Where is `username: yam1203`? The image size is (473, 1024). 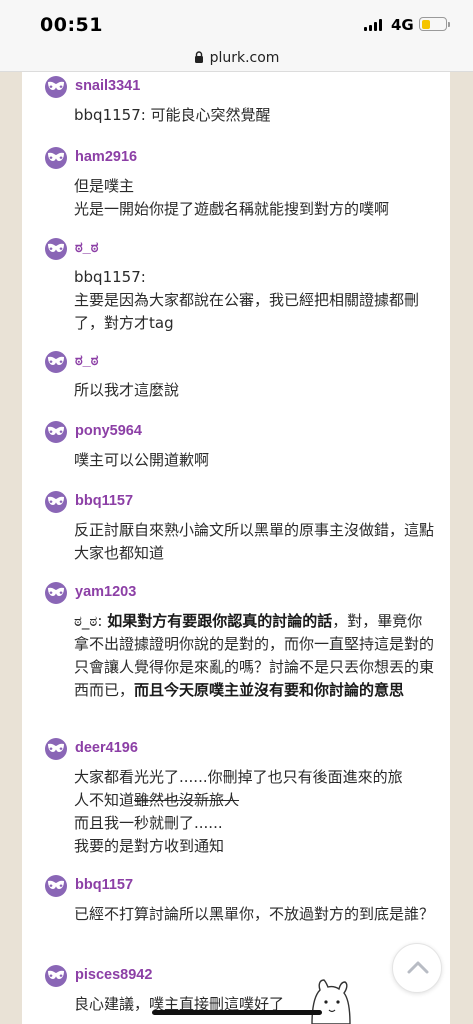
username: yam1203 is located at coordinates (105, 592).